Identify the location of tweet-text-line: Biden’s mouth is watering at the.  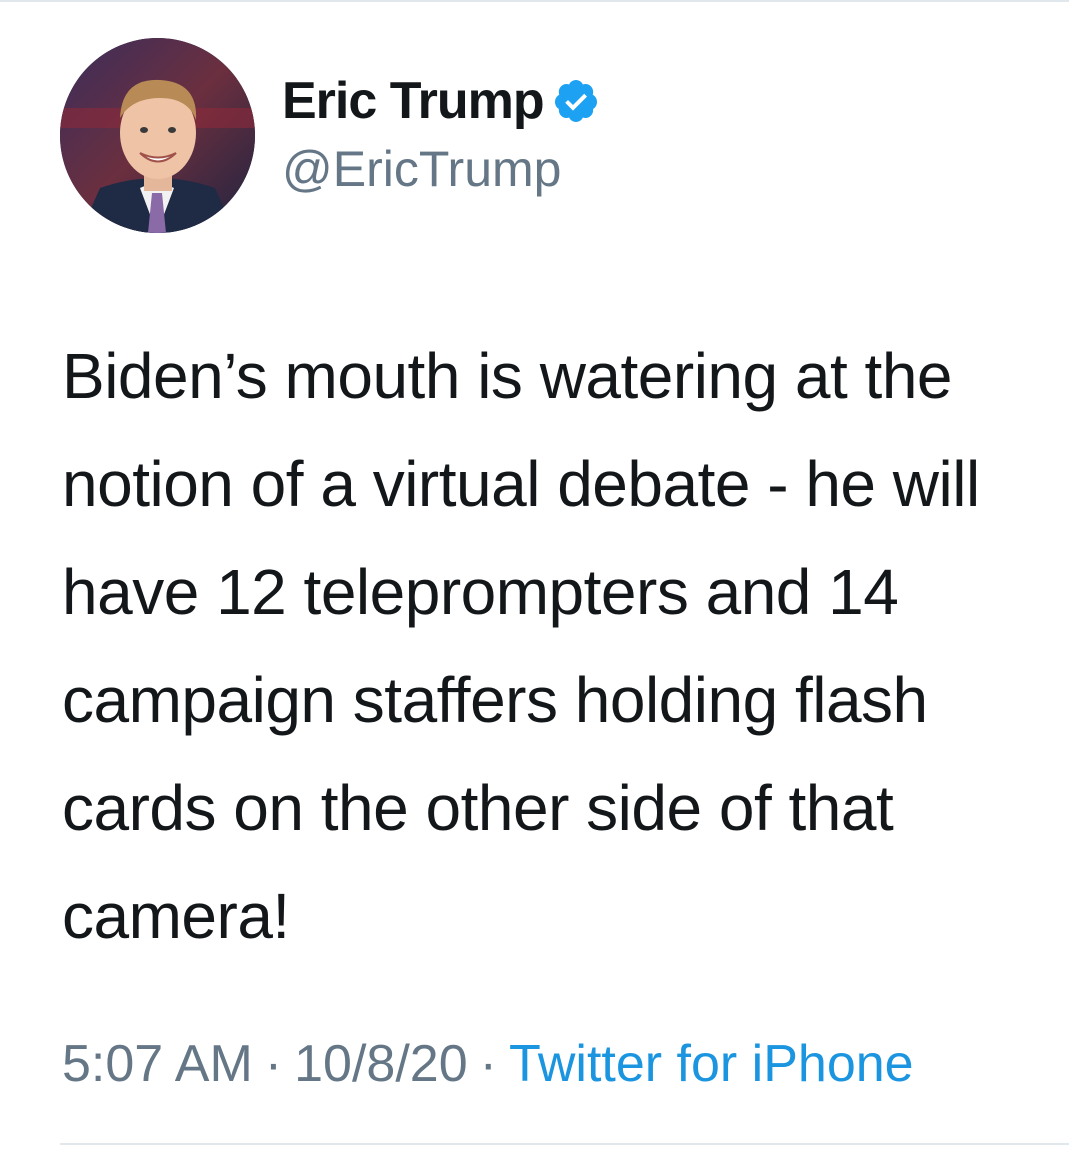
(507, 376).